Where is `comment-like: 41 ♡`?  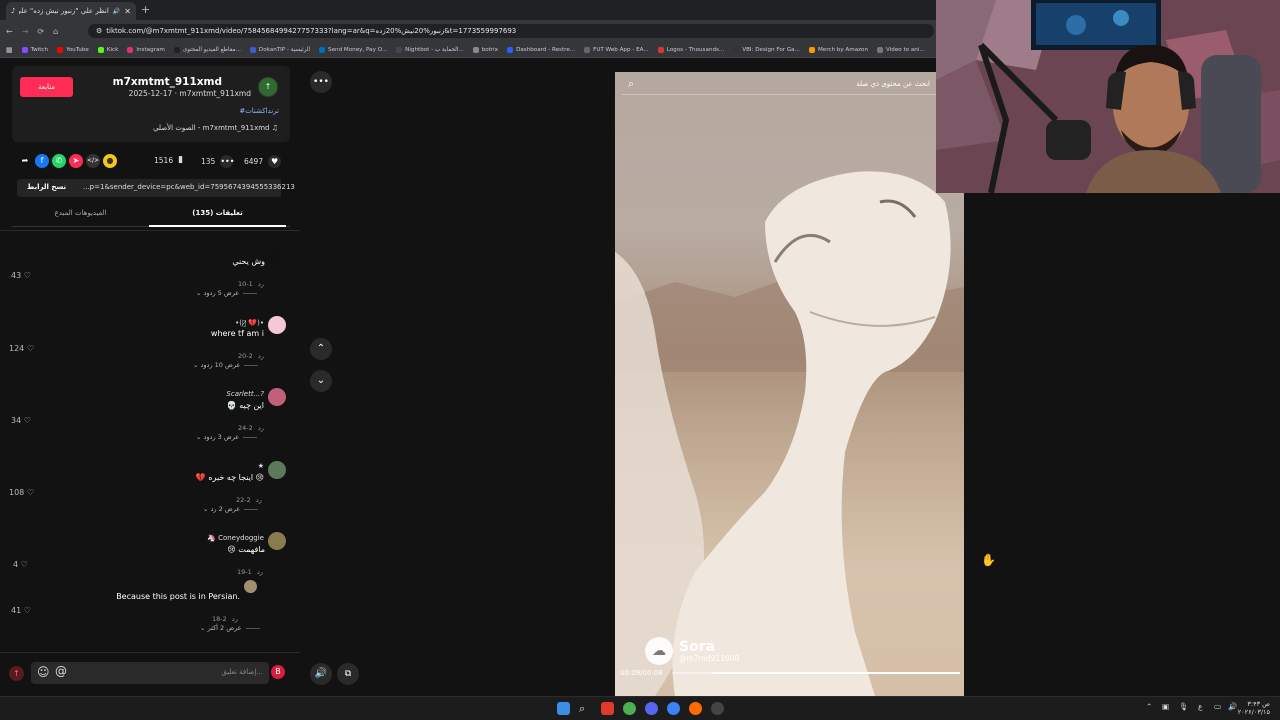
comment-like: 41 ♡ is located at coordinates (21, 610).